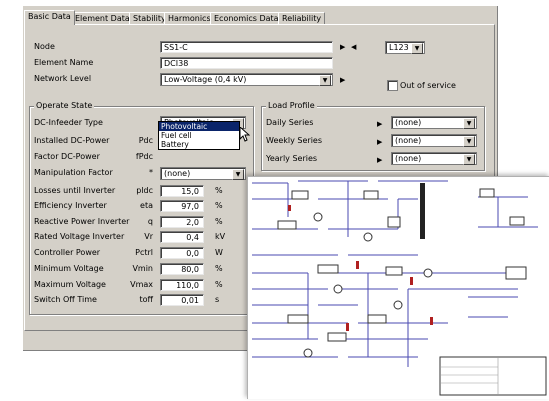  Describe the element at coordinates (64, 62) in the screenshot. I see `element-name-label: Element Name` at that location.